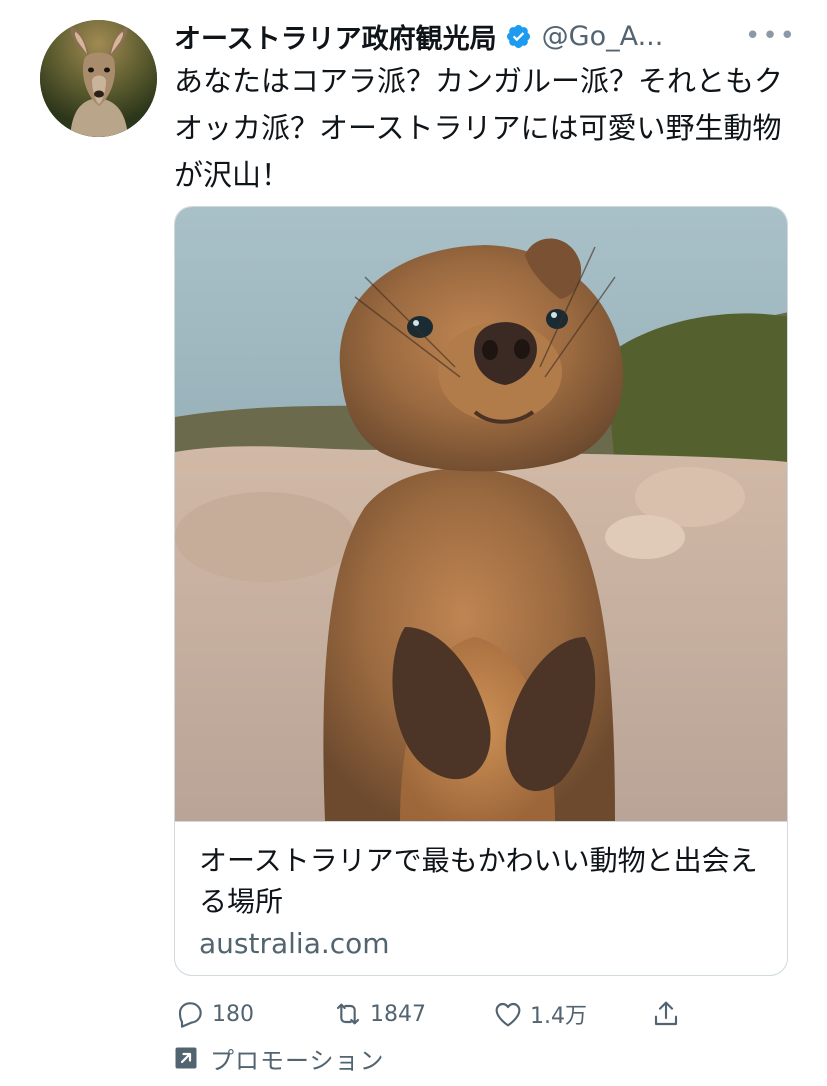 This screenshot has width=827, height=1086. Describe the element at coordinates (297, 1060) in the screenshot. I see `promo-text: プロモーション` at that location.